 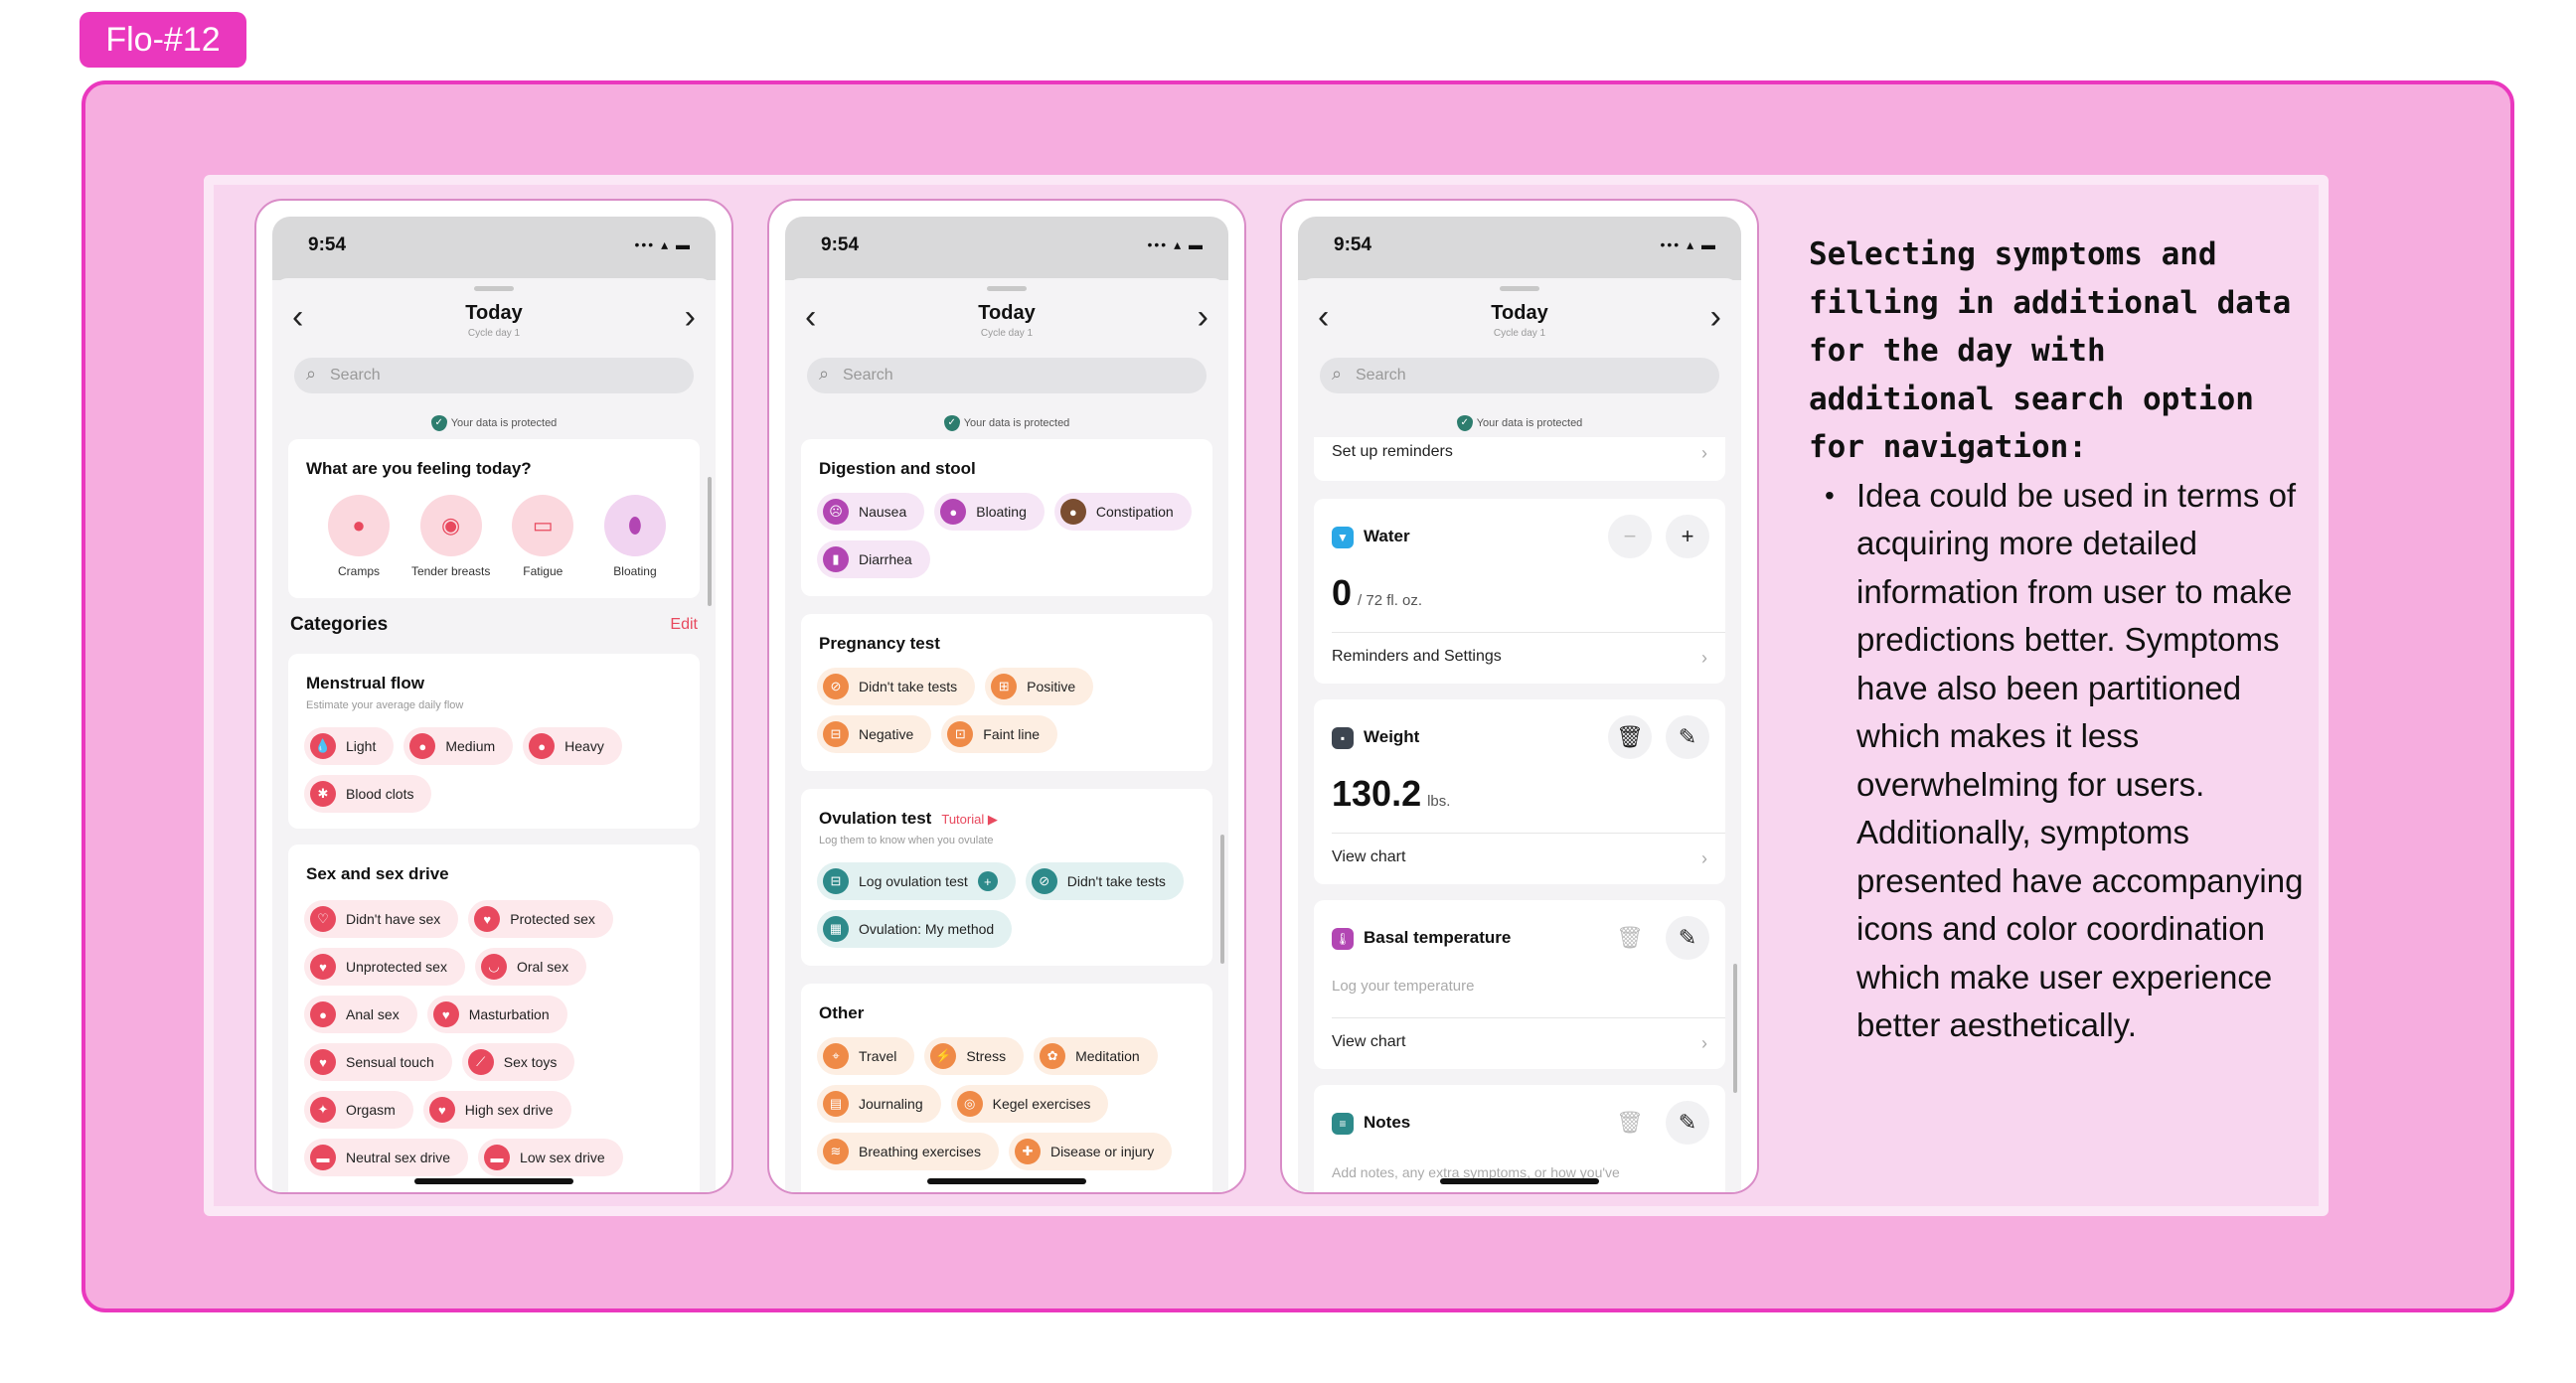 I want to click on chip-light: 💧 Light, so click(x=349, y=746).